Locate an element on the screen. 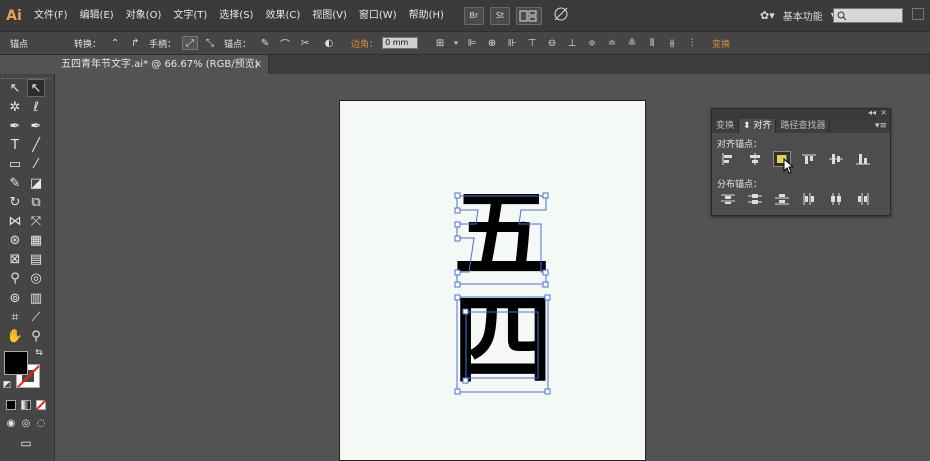 The height and width of the screenshot is (461, 930). gradient-mode-icon is located at coordinates (26, 405).